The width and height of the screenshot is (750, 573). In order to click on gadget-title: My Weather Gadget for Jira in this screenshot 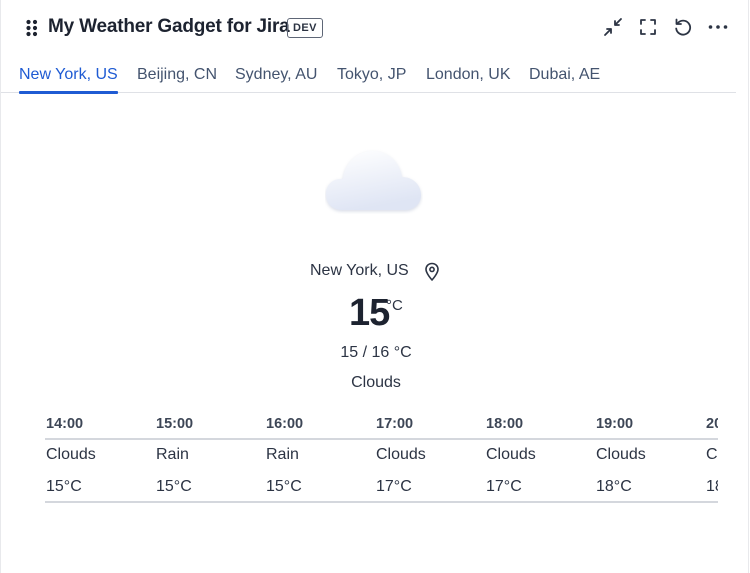, I will do `click(169, 26)`.